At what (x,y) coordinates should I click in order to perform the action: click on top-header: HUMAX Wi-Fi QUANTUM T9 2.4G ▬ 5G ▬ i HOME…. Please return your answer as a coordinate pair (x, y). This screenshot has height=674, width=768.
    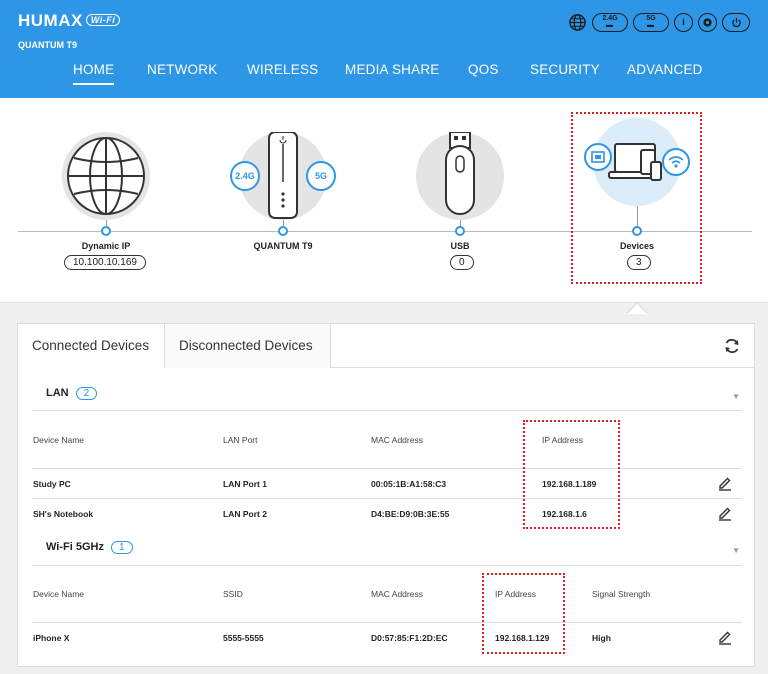
    Looking at the image, I should click on (384, 49).